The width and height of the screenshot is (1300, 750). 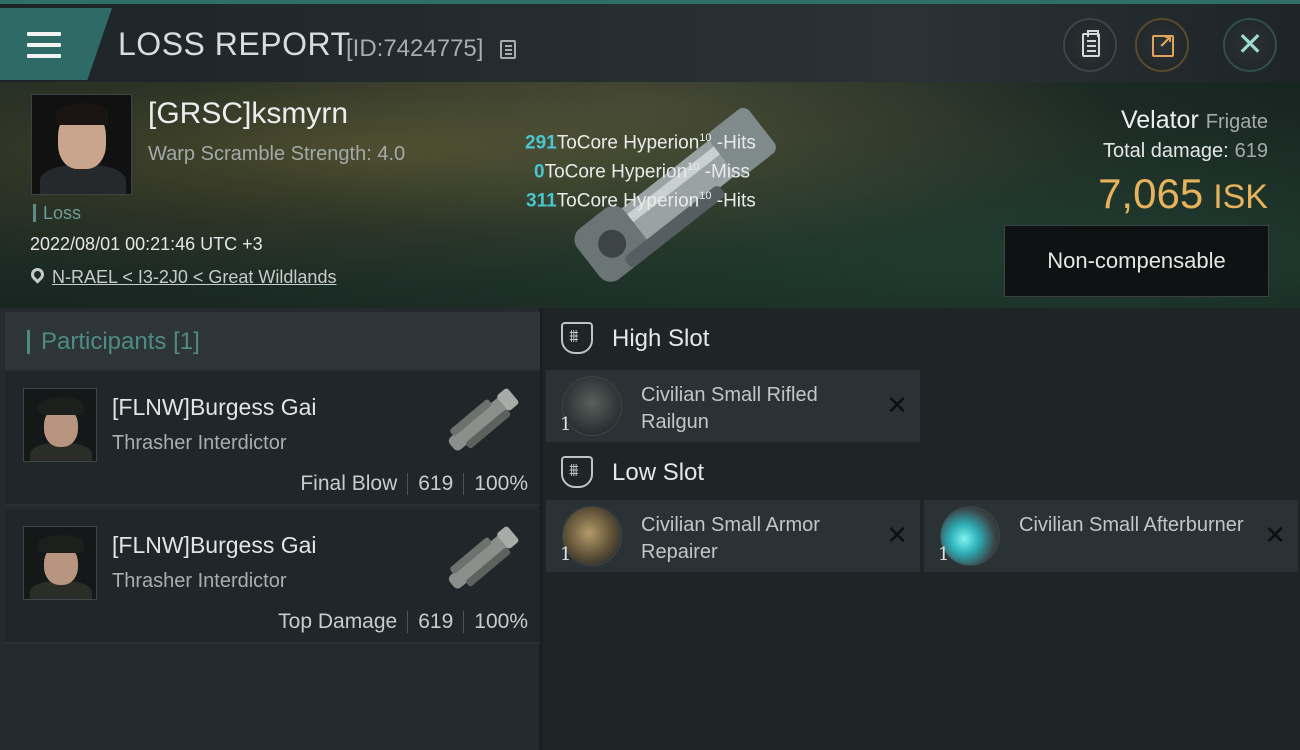 What do you see at coordinates (44, 45) in the screenshot?
I see `menu-icon` at bounding box center [44, 45].